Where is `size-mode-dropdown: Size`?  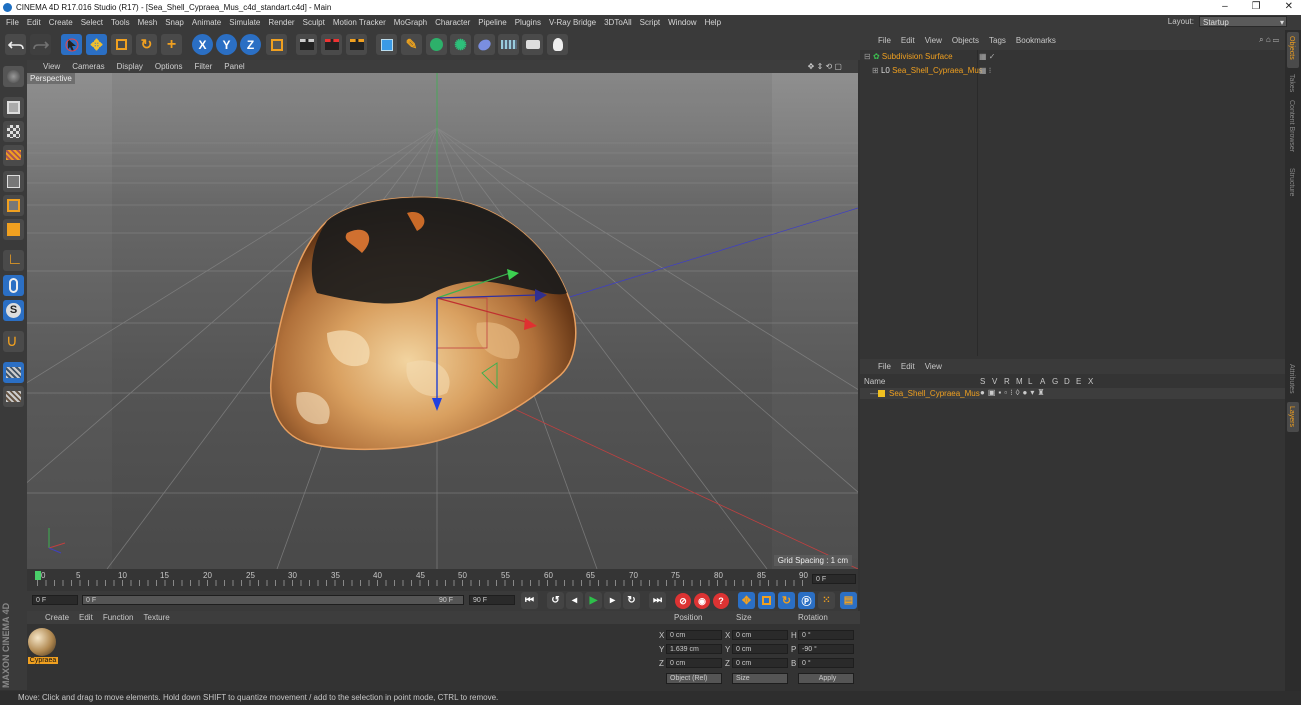 size-mode-dropdown: Size is located at coordinates (760, 678).